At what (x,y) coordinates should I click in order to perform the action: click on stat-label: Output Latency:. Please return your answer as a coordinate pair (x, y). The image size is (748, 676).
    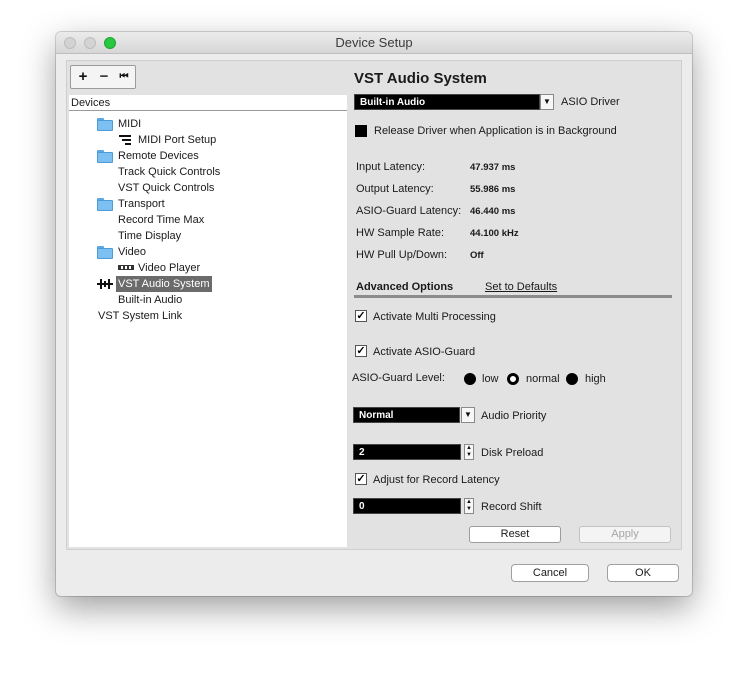
    Looking at the image, I should click on (395, 189).